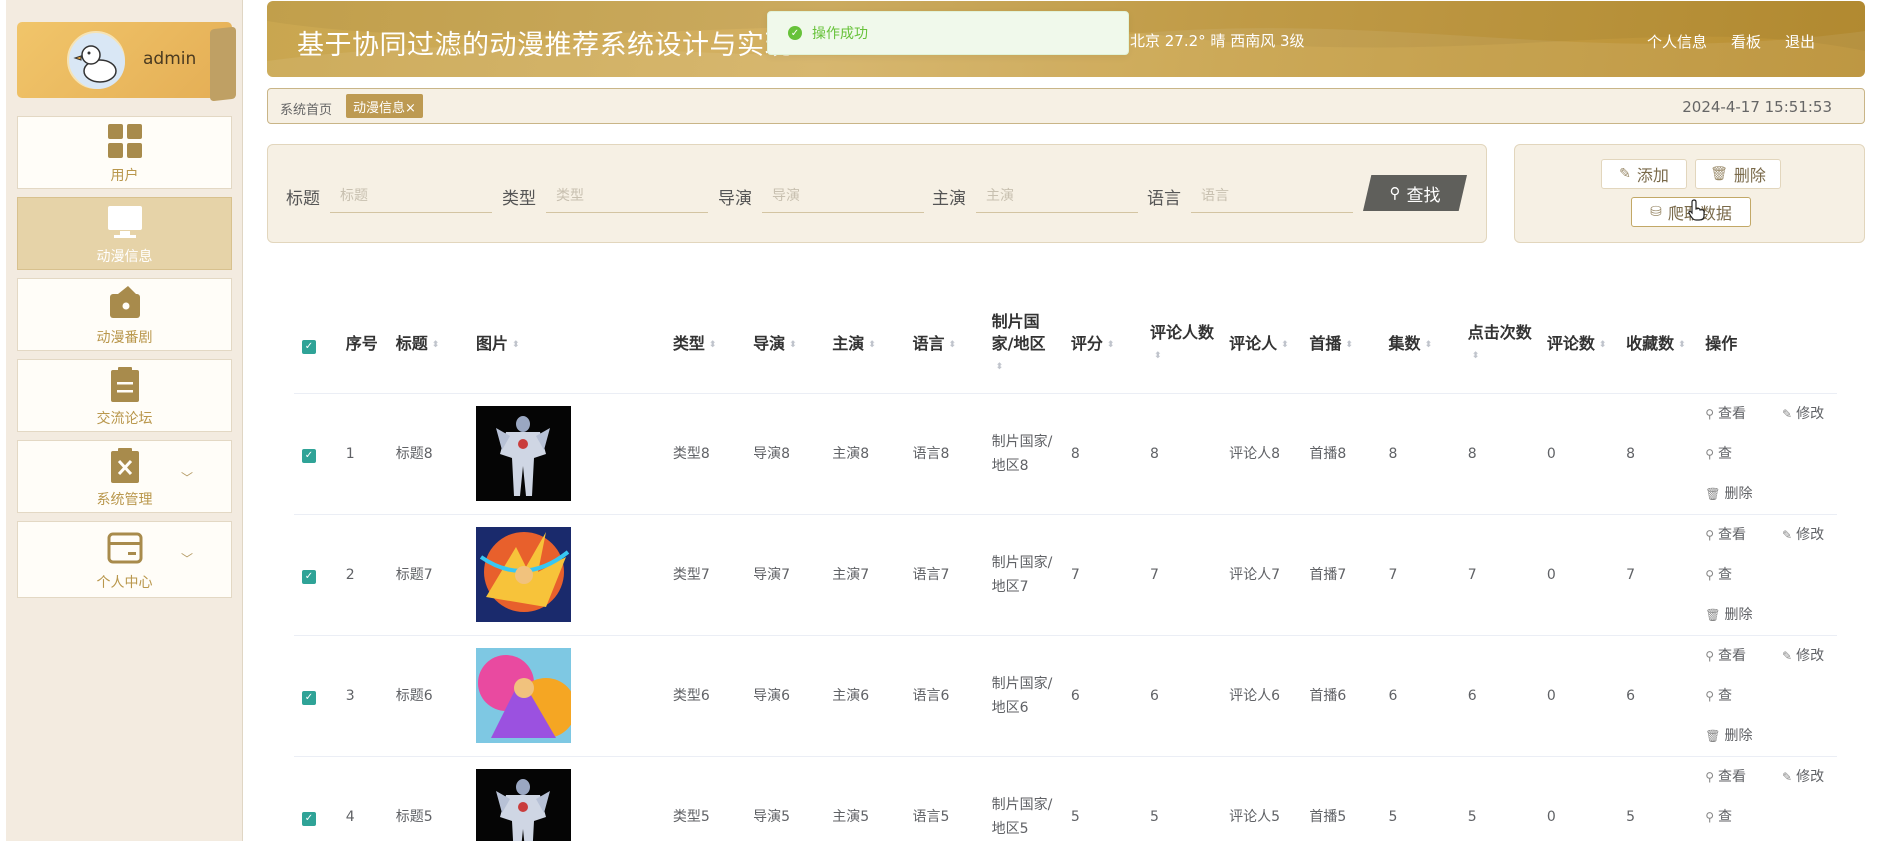  I want to click on favorites-cell: 8, so click(1658, 454).